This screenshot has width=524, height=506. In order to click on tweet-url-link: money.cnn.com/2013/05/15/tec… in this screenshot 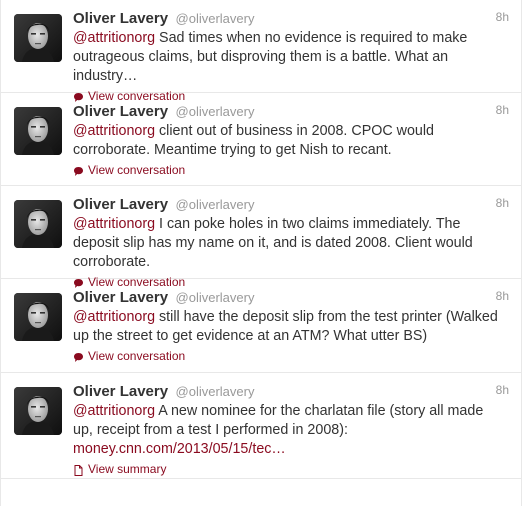, I will do `click(179, 449)`.